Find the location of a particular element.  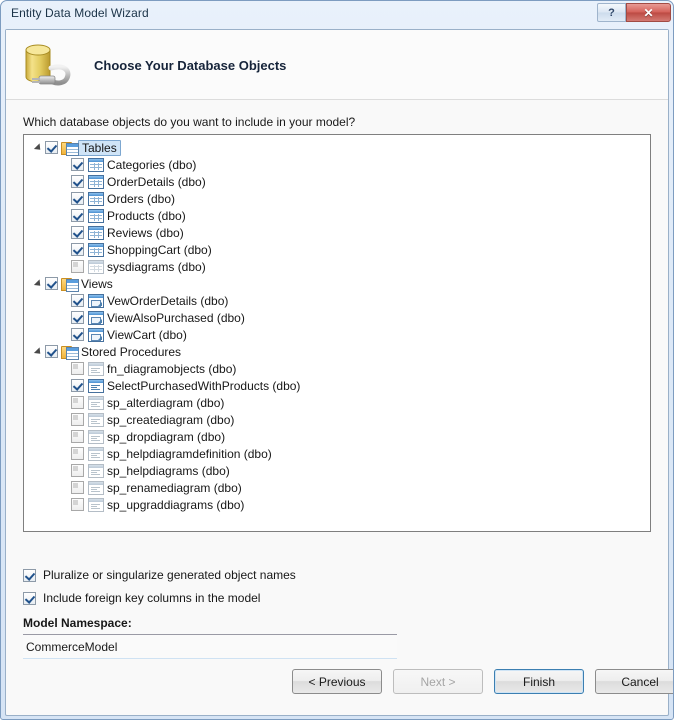

tables-folder-icon is located at coordinates (70, 148).